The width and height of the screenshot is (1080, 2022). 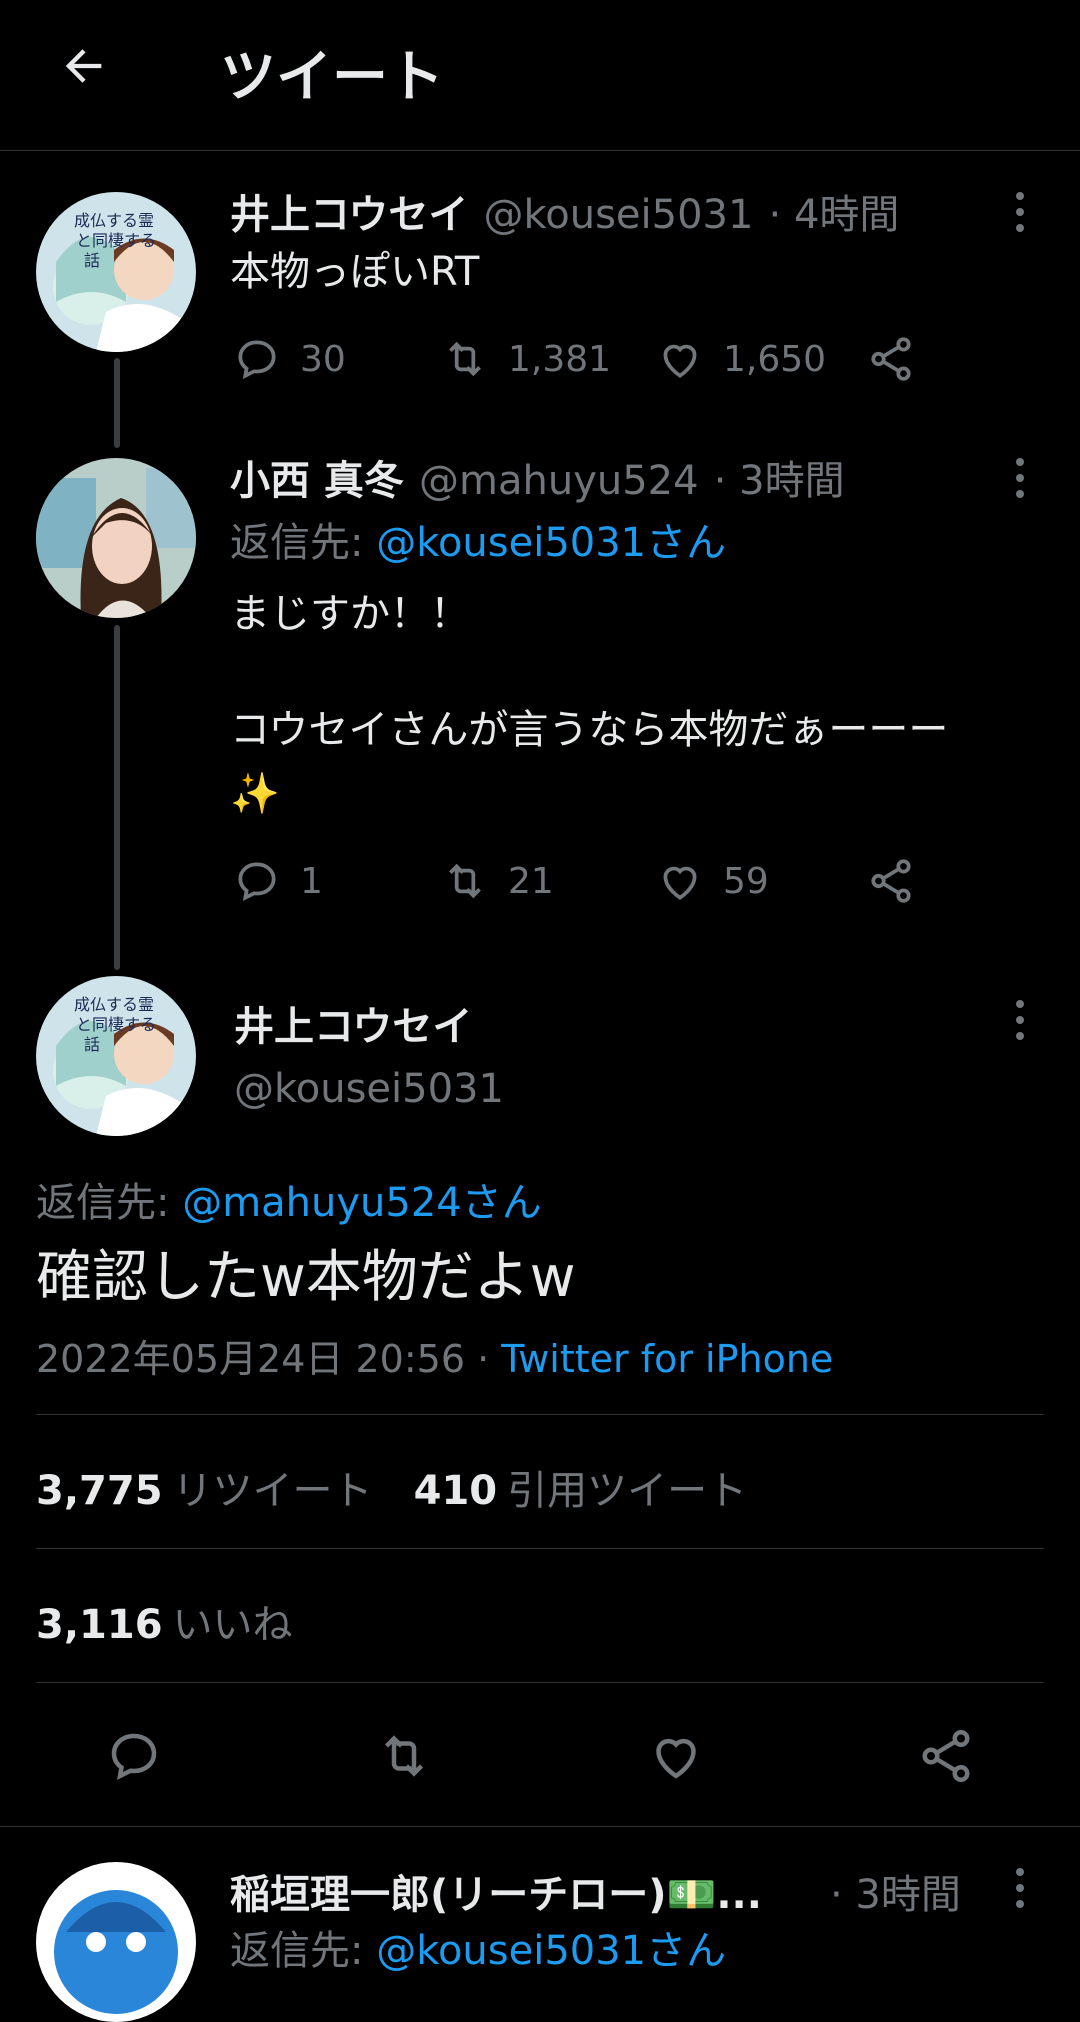 What do you see at coordinates (289, 359) in the screenshot?
I see `reply-button: 30` at bounding box center [289, 359].